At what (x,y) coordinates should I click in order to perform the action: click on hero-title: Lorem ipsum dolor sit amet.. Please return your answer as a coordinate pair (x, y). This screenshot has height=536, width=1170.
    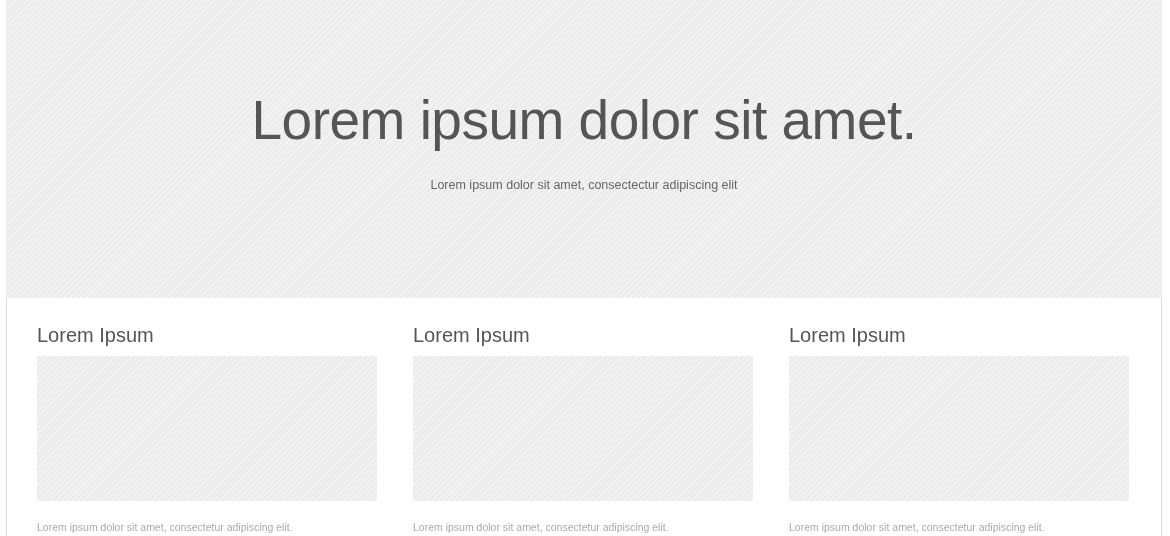
    Looking at the image, I should click on (584, 120).